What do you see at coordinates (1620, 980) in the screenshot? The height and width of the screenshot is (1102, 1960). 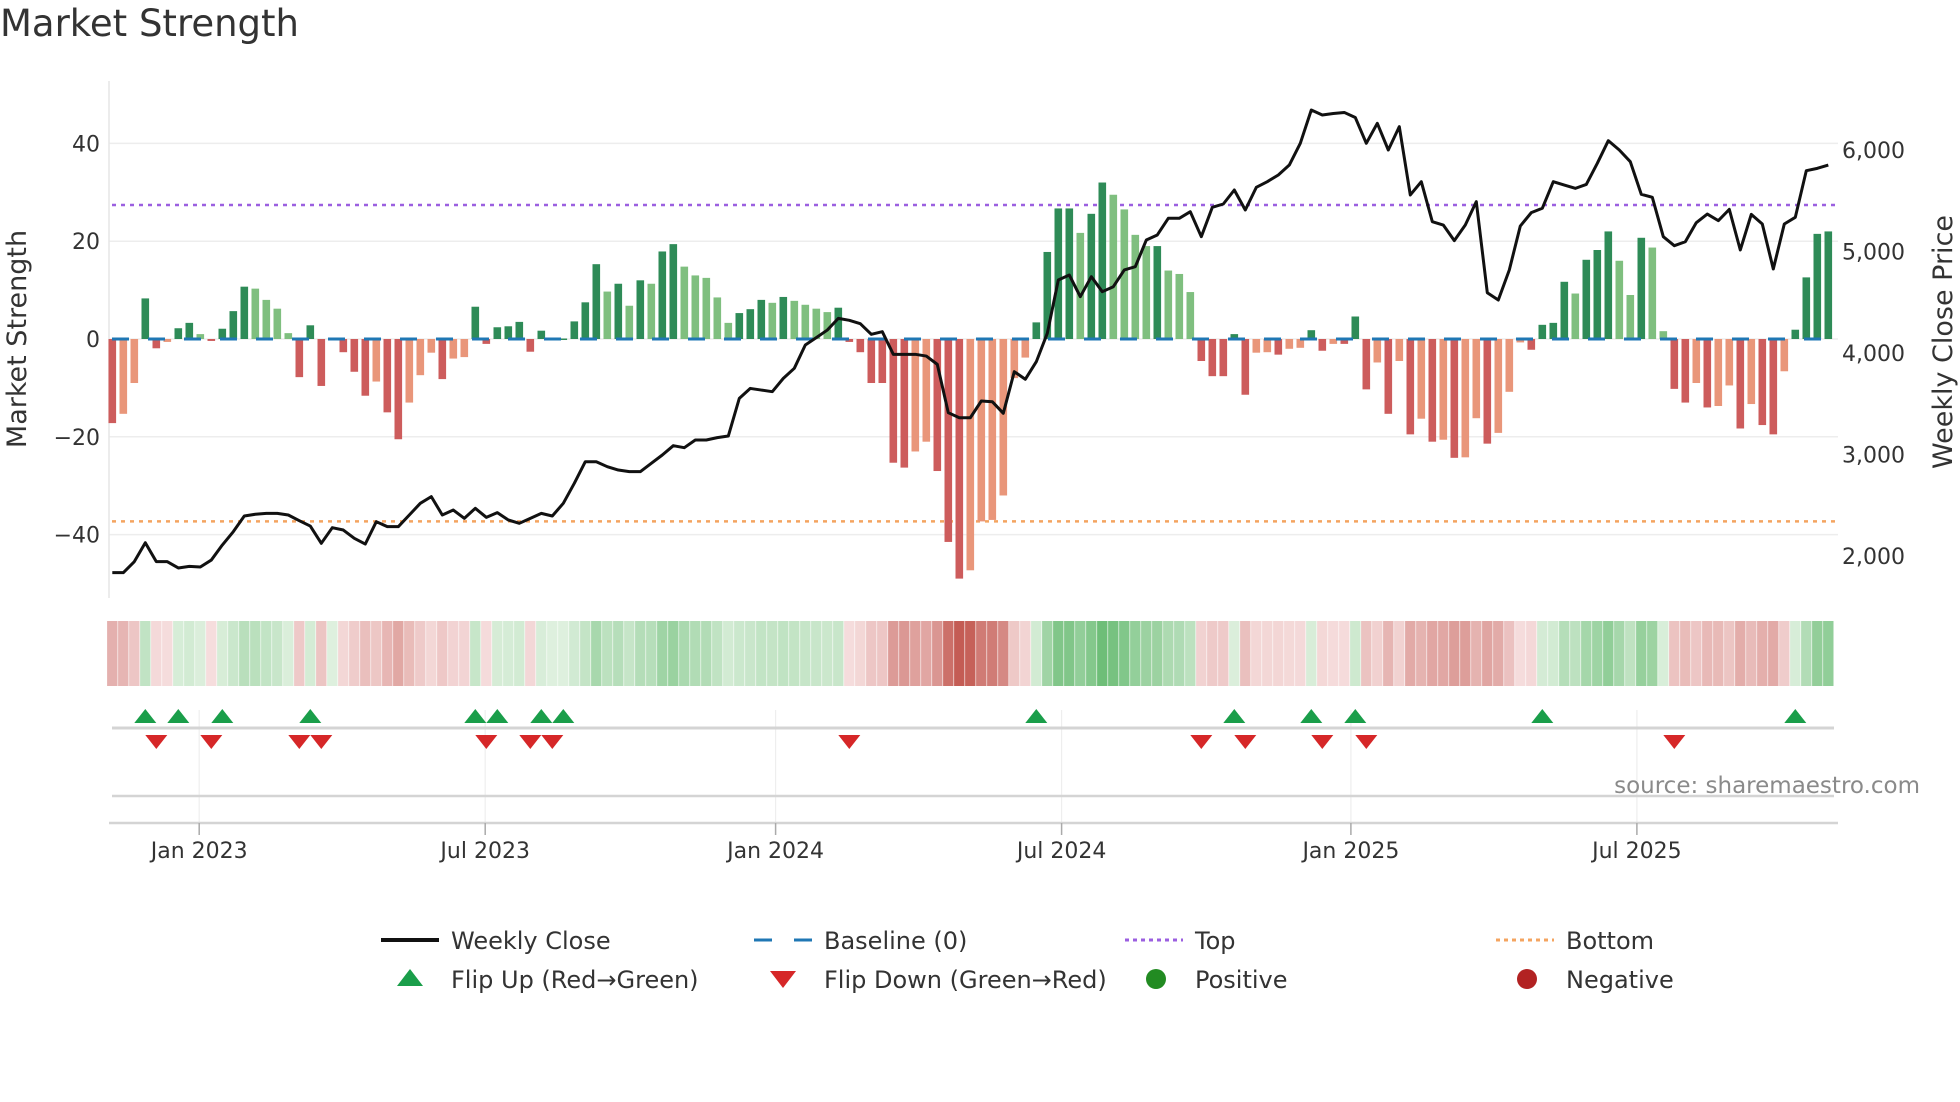 I see `legend-label: Negative` at bounding box center [1620, 980].